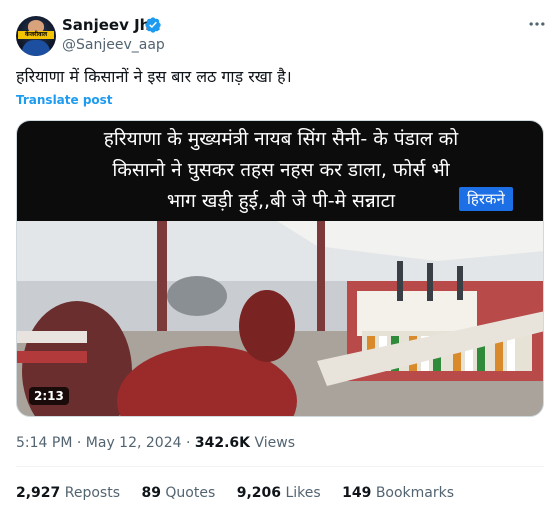  What do you see at coordinates (258, 493) in the screenshot?
I see `likes-count: 9,206` at bounding box center [258, 493].